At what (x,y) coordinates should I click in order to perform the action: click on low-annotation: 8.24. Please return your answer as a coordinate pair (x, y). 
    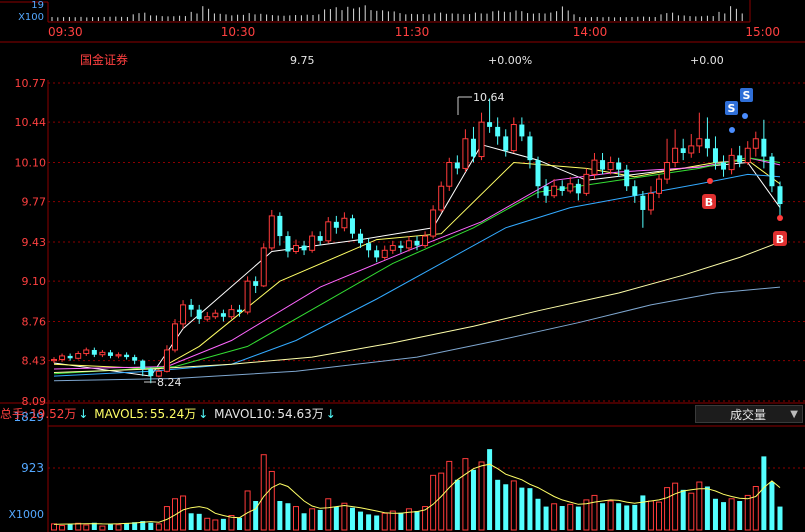
    Looking at the image, I should click on (163, 382).